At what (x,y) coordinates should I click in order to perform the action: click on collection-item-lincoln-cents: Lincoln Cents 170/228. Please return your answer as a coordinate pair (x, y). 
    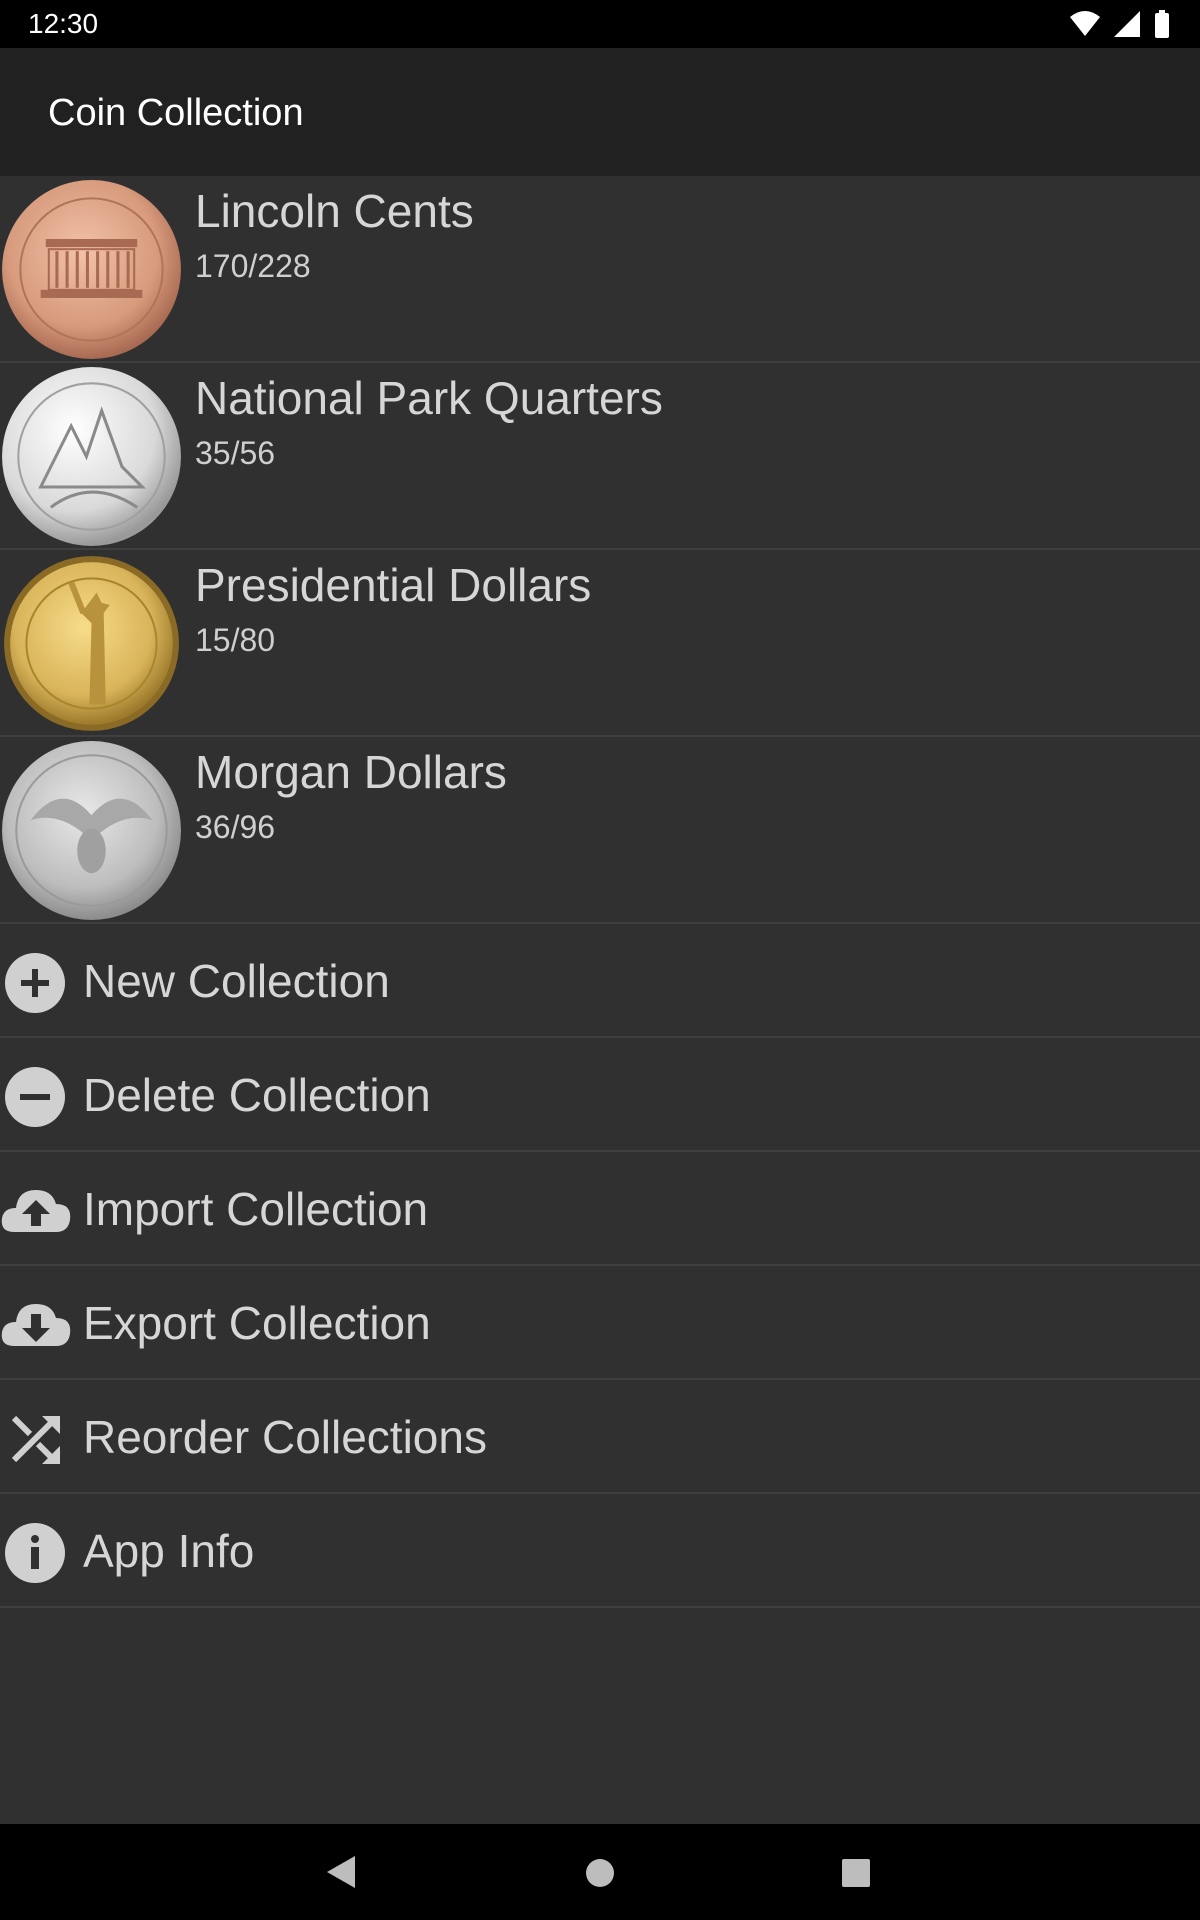
    Looking at the image, I should click on (600, 269).